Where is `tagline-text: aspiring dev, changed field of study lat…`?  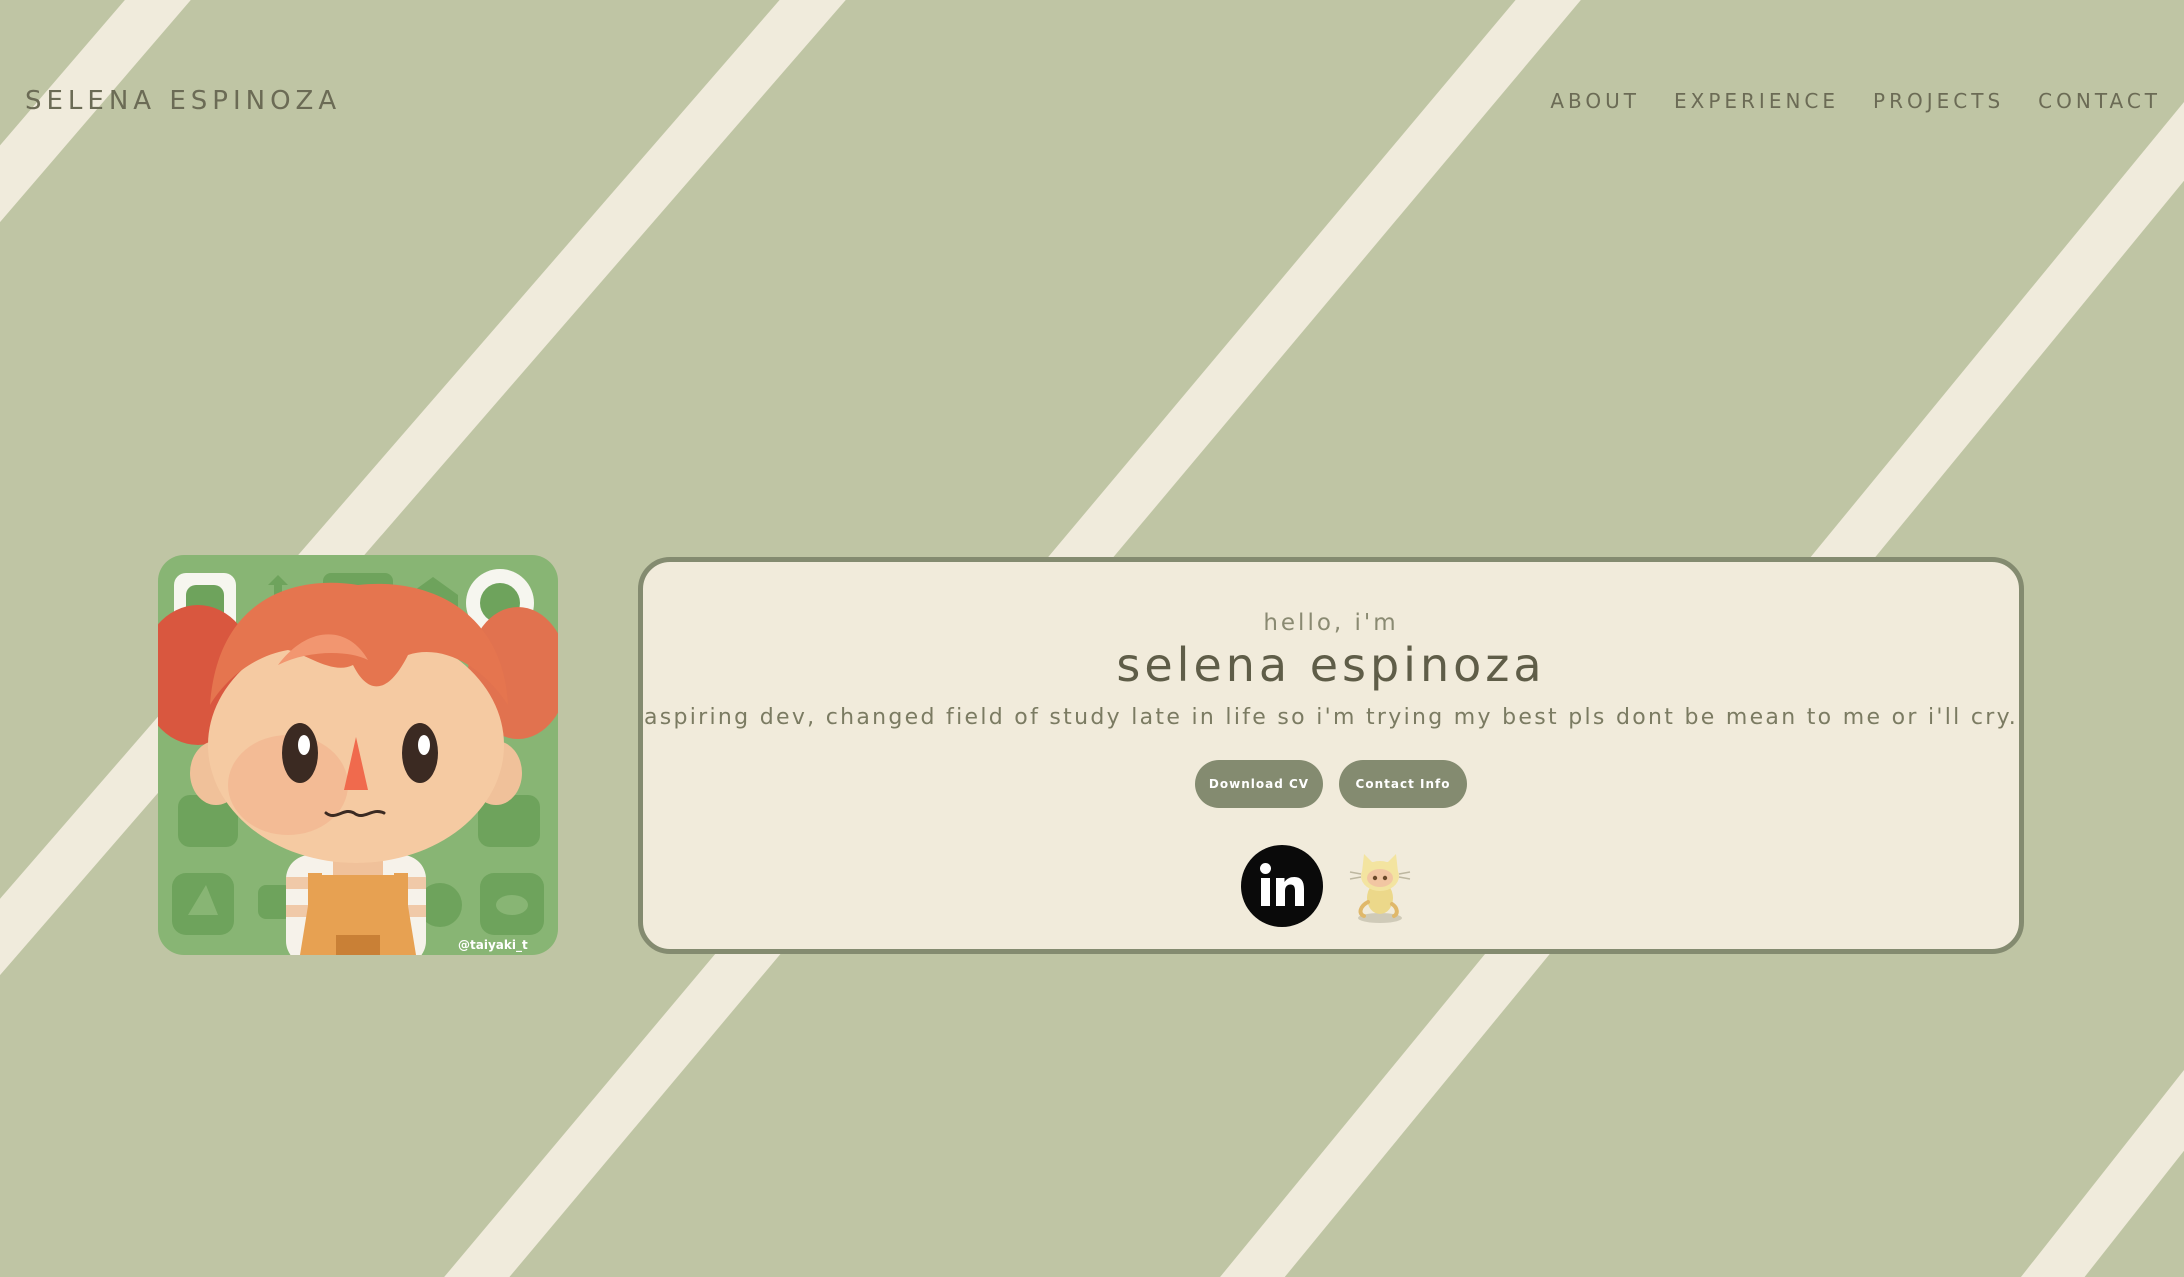 tagline-text: aspiring dev, changed field of study lat… is located at coordinates (1331, 717).